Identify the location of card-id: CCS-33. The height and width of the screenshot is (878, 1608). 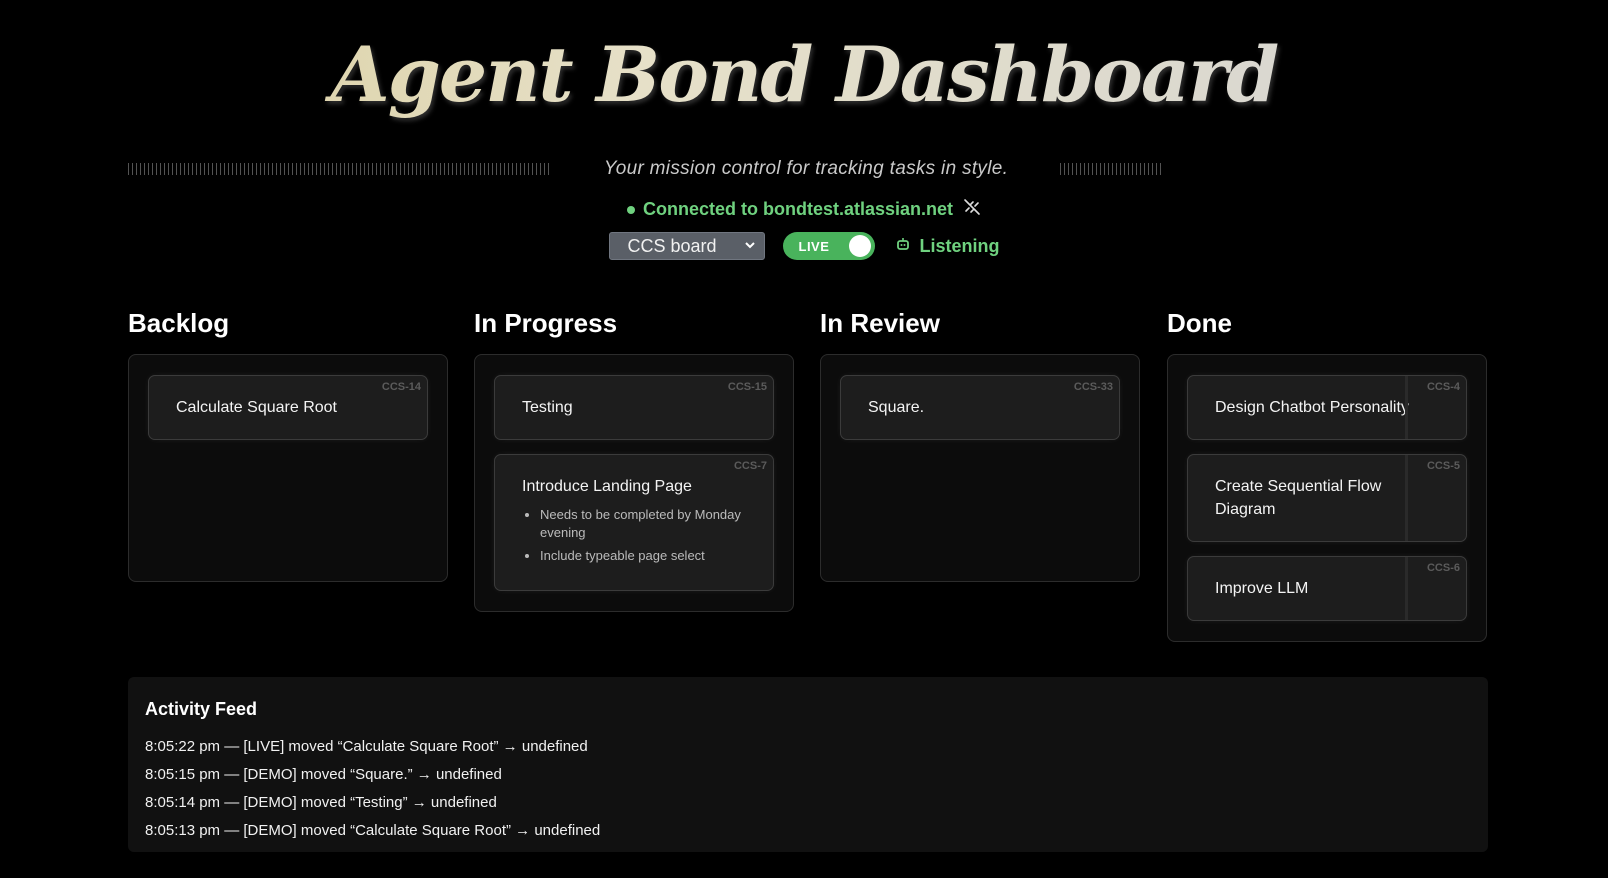
(1093, 387).